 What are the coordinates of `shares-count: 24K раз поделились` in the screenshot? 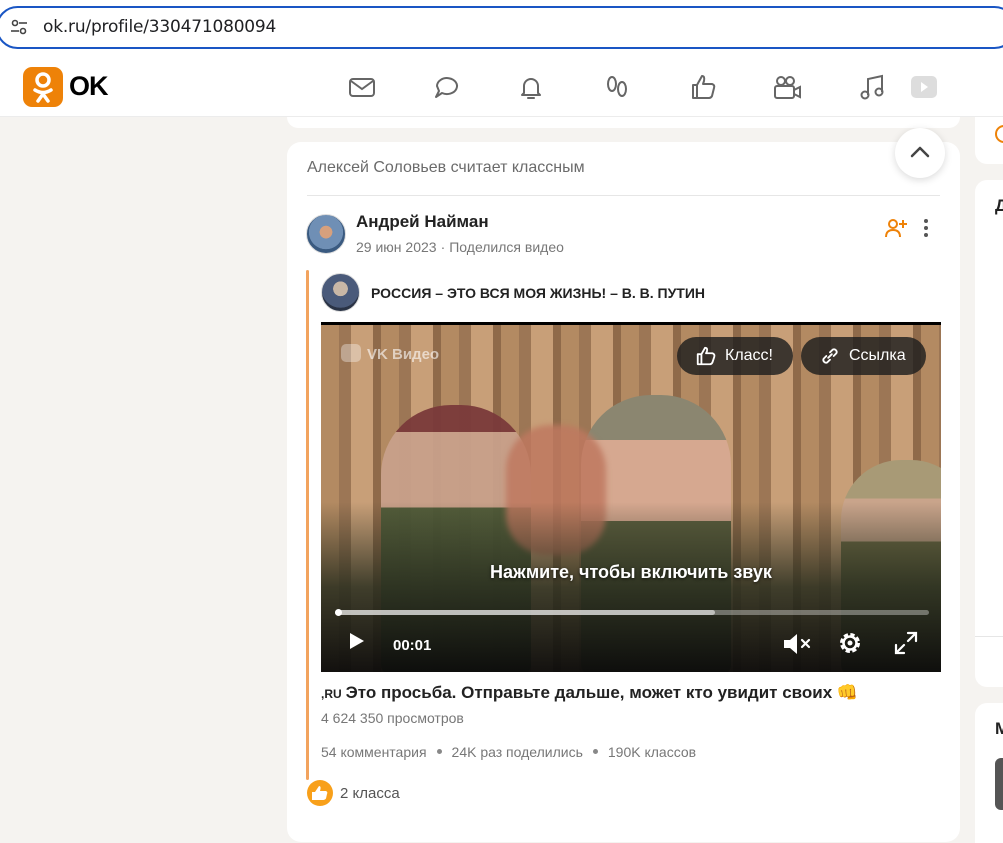 It's located at (517, 752).